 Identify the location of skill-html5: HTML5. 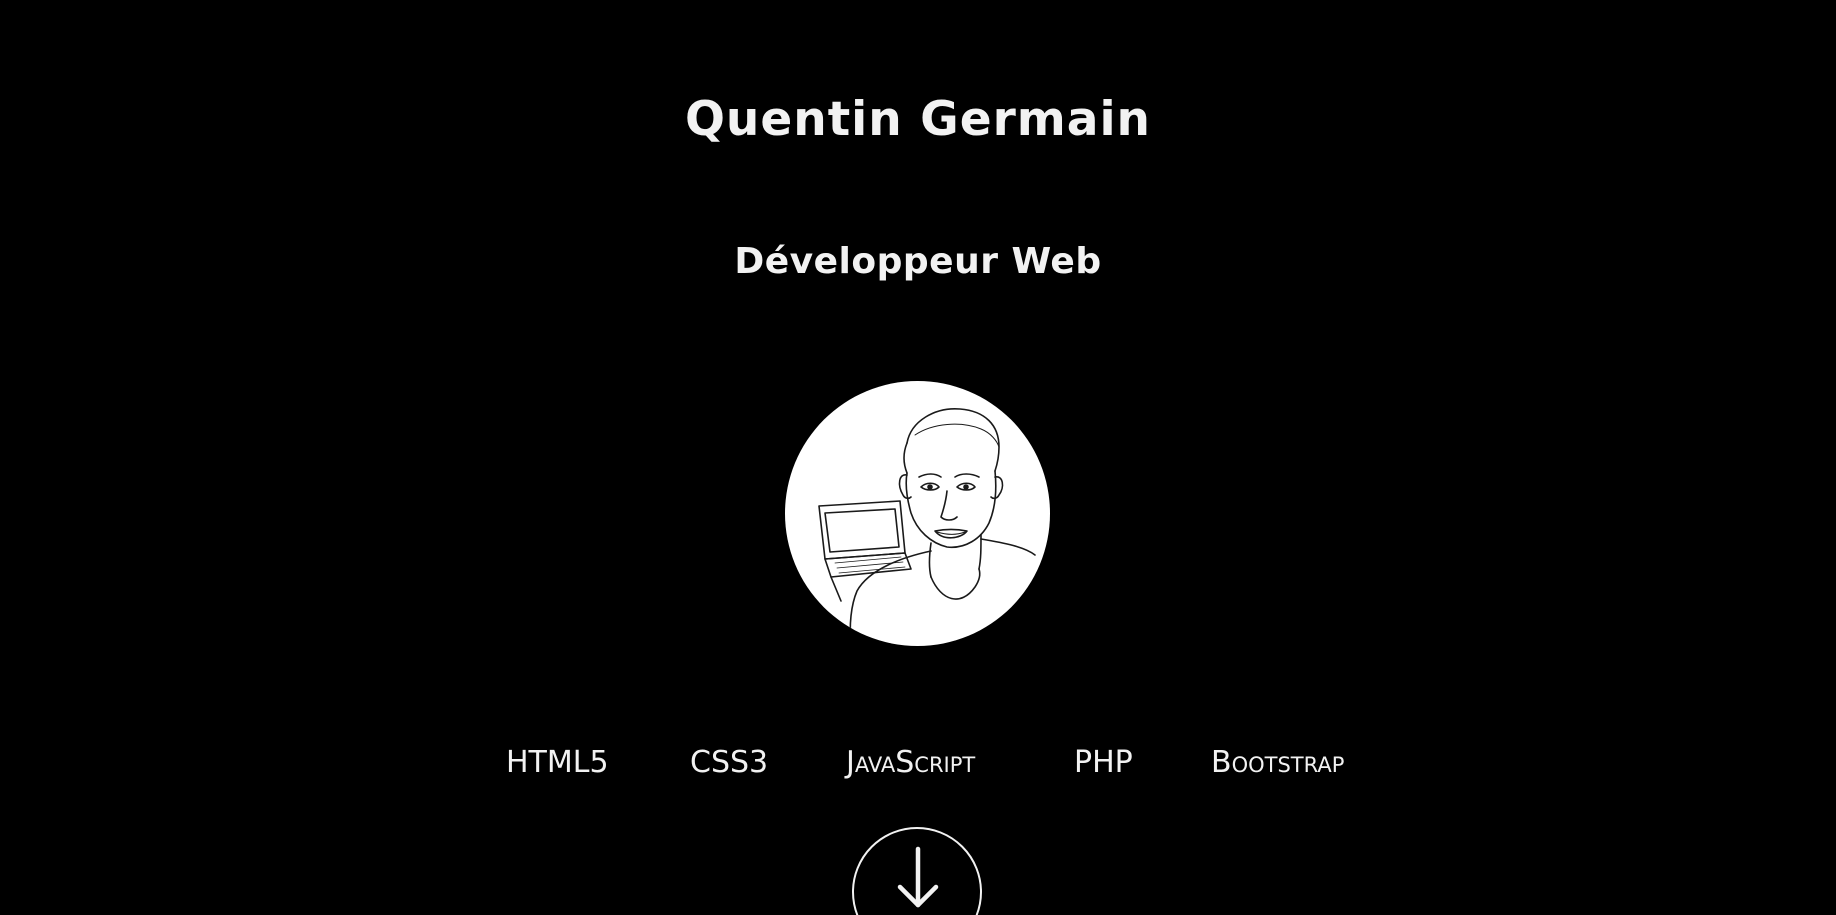
(557, 762).